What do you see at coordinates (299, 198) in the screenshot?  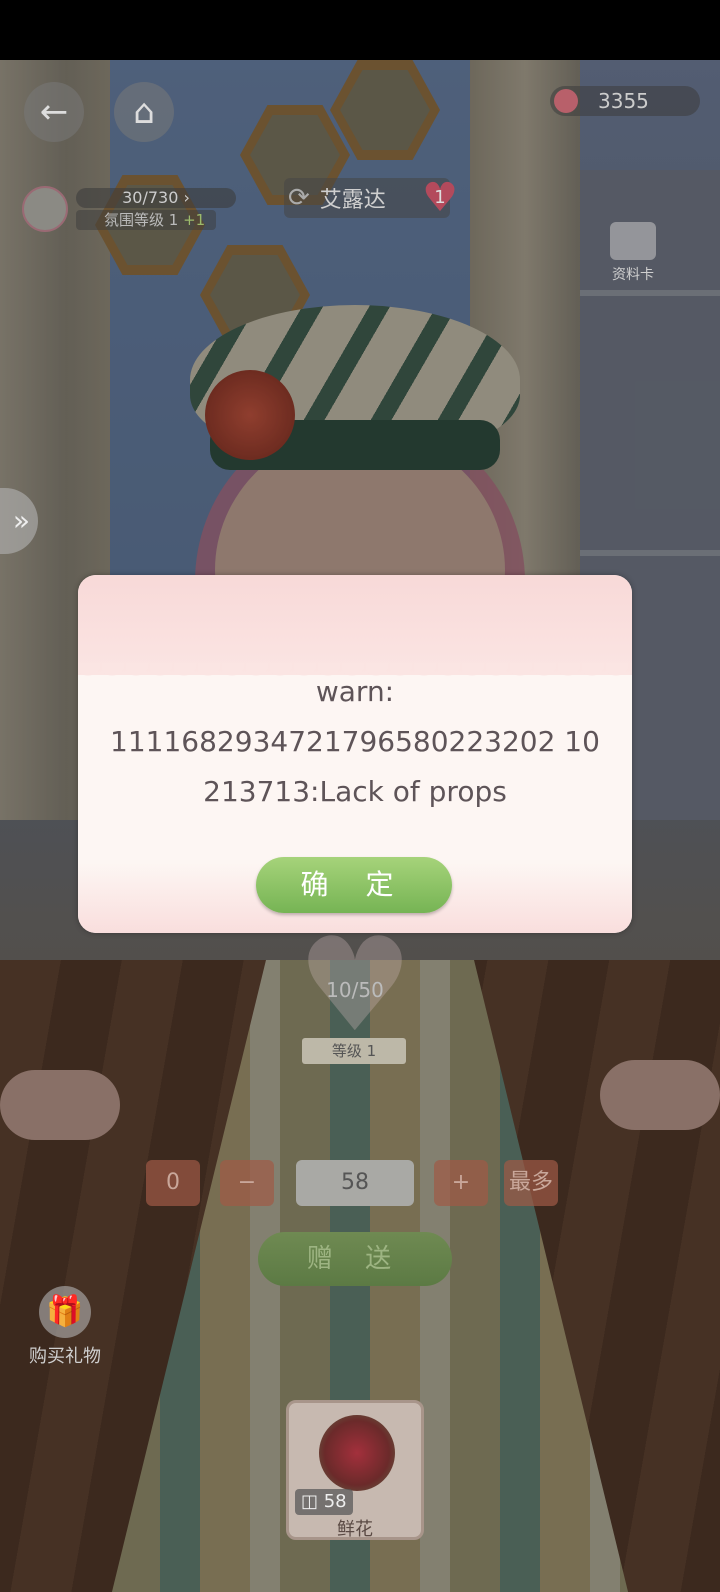 I see `switch-icon: ⟳` at bounding box center [299, 198].